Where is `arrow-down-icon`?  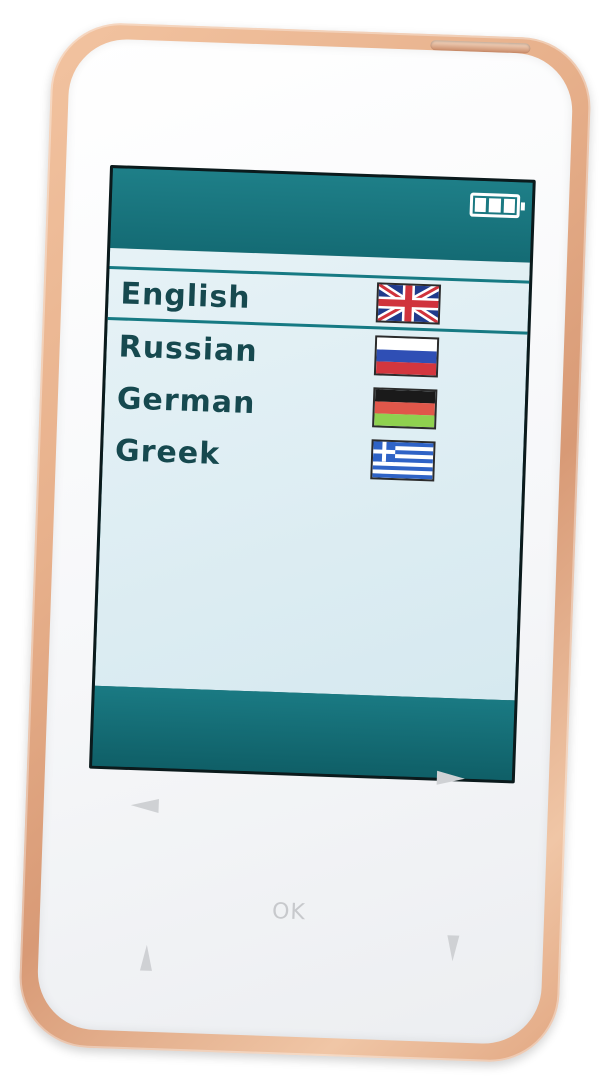
arrow-down-icon is located at coordinates (453, 948).